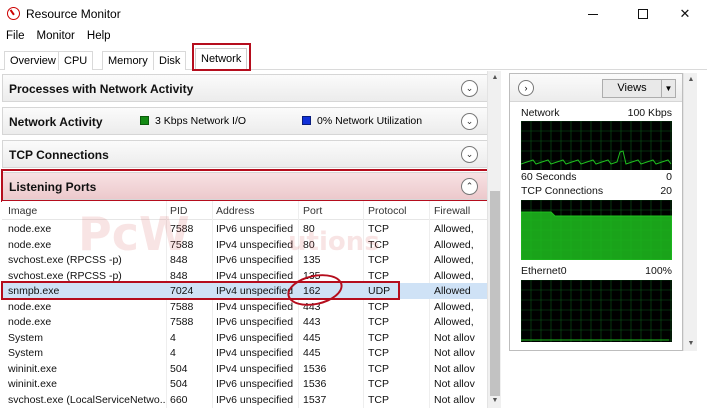 This screenshot has height=408, width=707. I want to click on network-utilization-badge: 0% Network Utilization, so click(362, 121).